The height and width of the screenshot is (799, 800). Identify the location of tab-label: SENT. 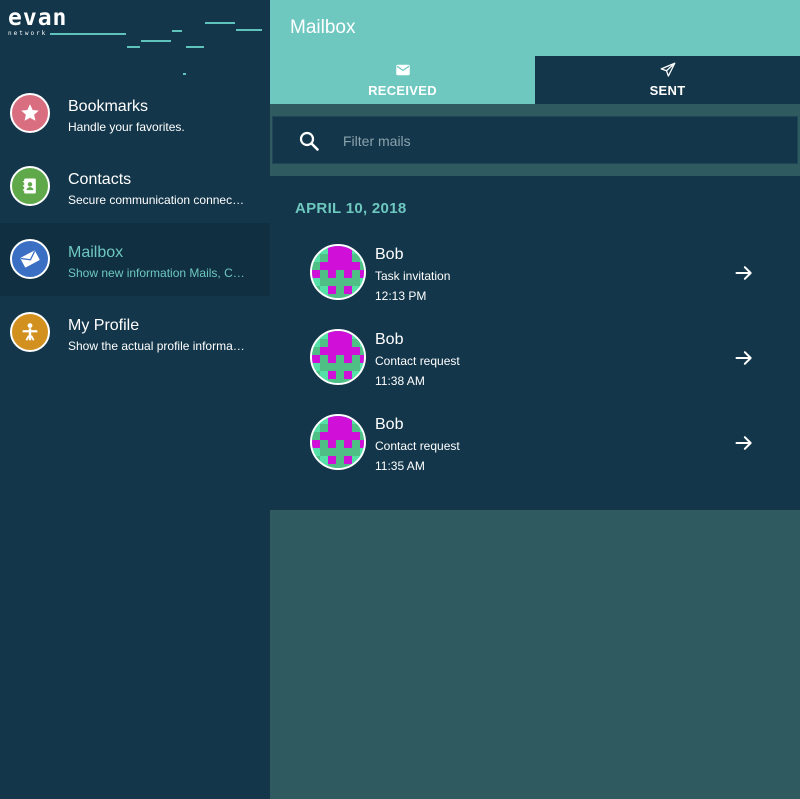
(667, 90).